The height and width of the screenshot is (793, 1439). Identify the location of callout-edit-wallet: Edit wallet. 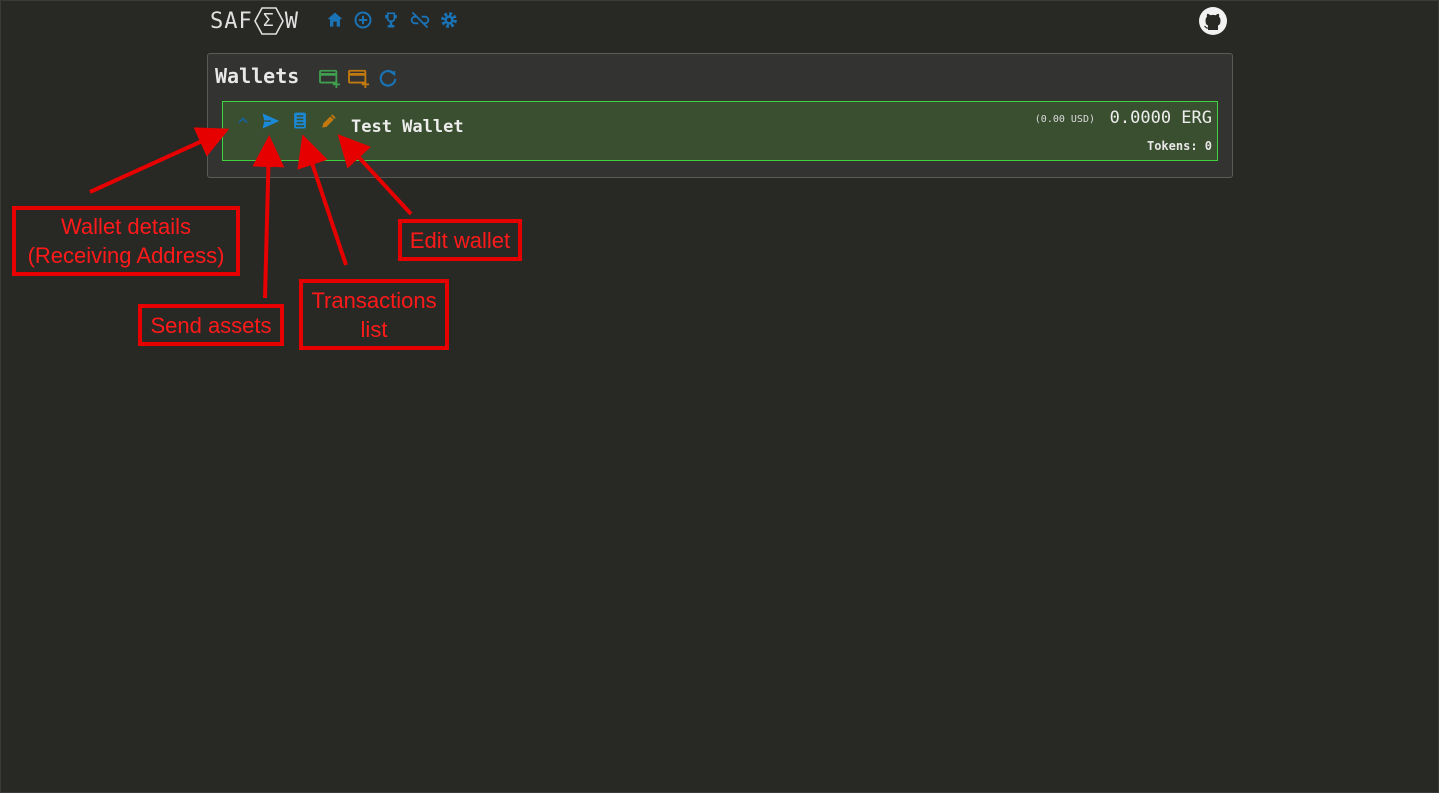
(460, 240).